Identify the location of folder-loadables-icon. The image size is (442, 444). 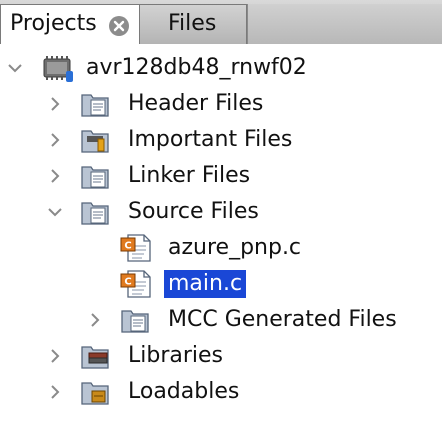
(95, 393).